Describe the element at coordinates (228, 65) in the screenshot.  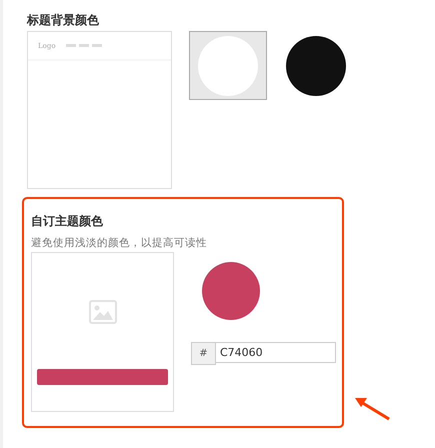
I see `color-swatch` at that location.